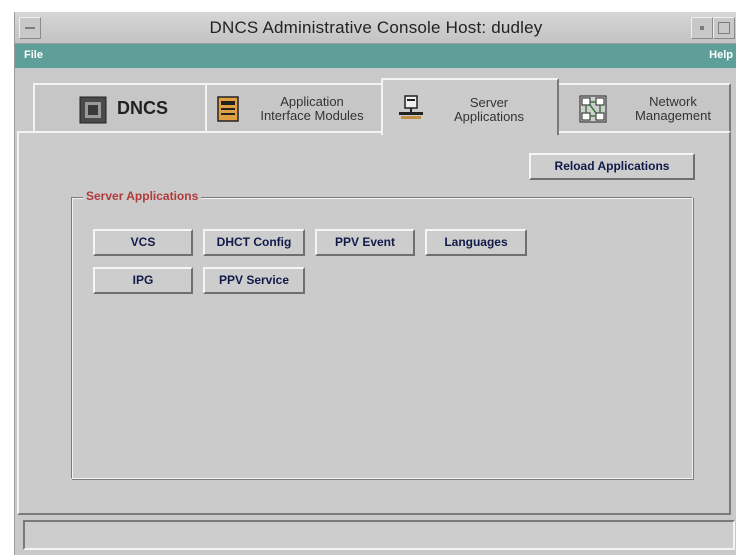  Describe the element at coordinates (228, 109) in the screenshot. I see `application-modules-icon` at that location.